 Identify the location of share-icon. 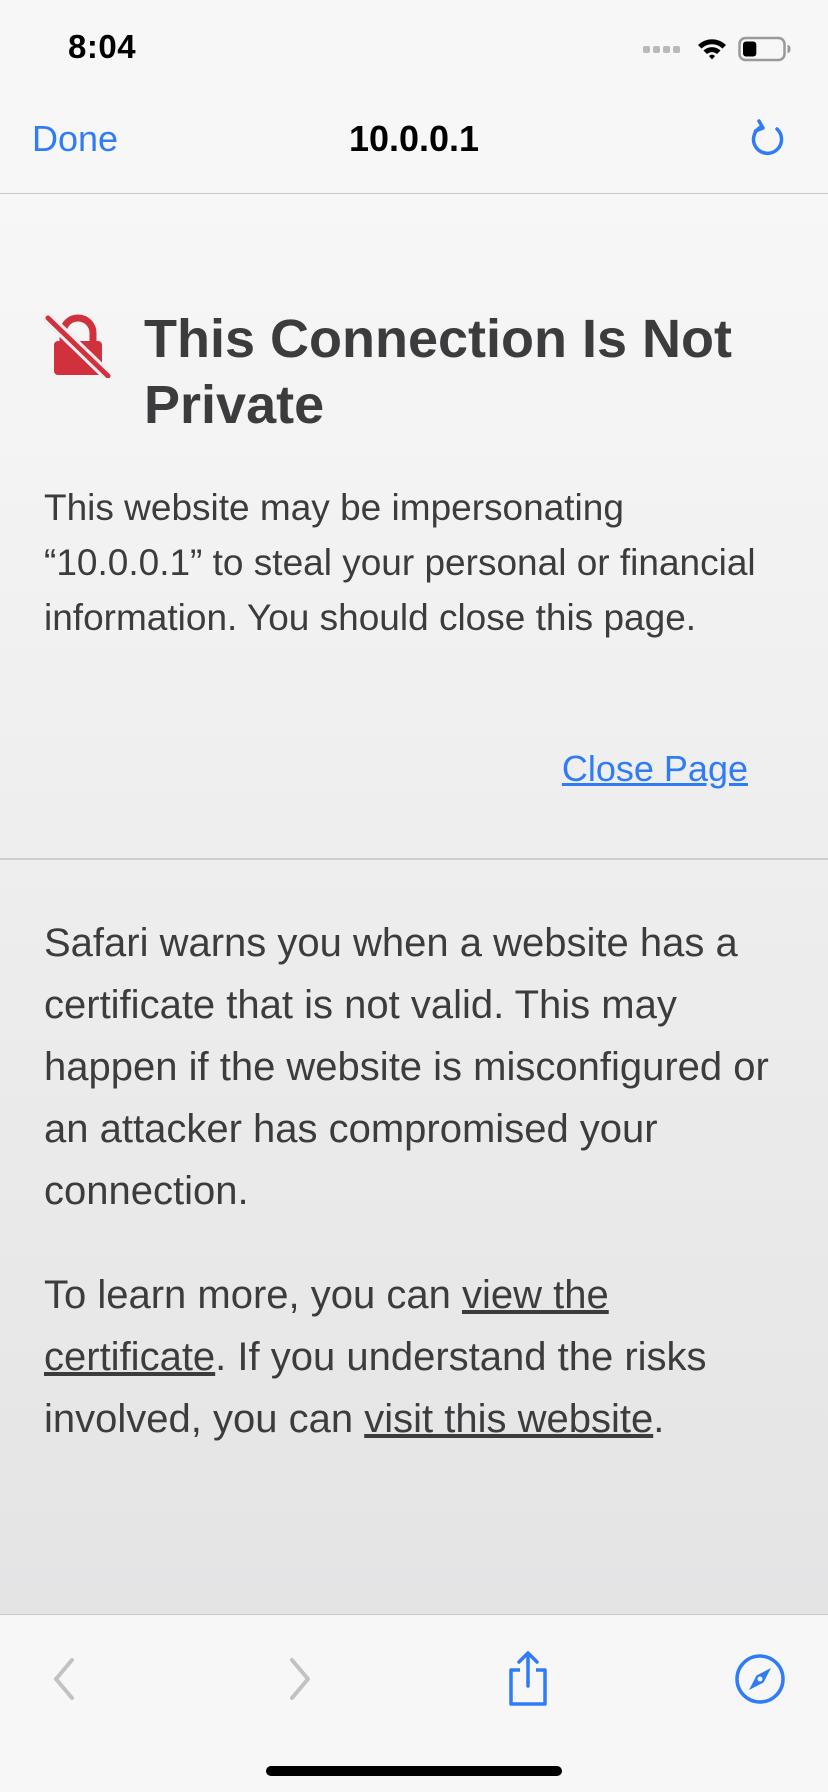
(528, 1678).